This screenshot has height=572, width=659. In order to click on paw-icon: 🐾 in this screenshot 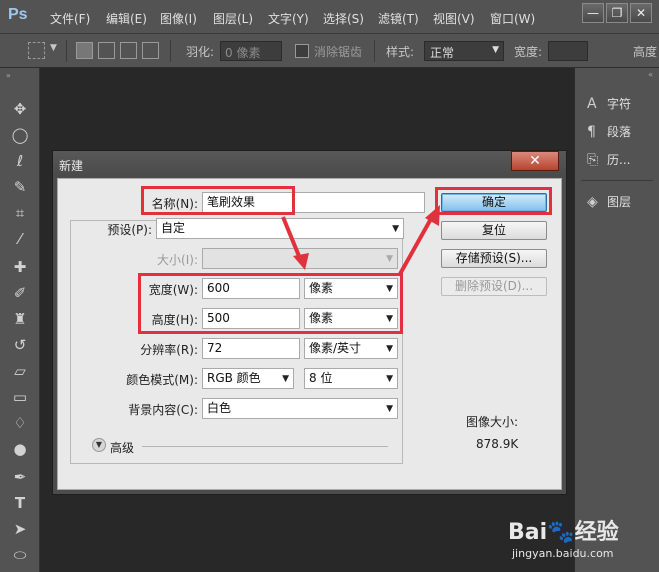, I will do `click(561, 532)`.